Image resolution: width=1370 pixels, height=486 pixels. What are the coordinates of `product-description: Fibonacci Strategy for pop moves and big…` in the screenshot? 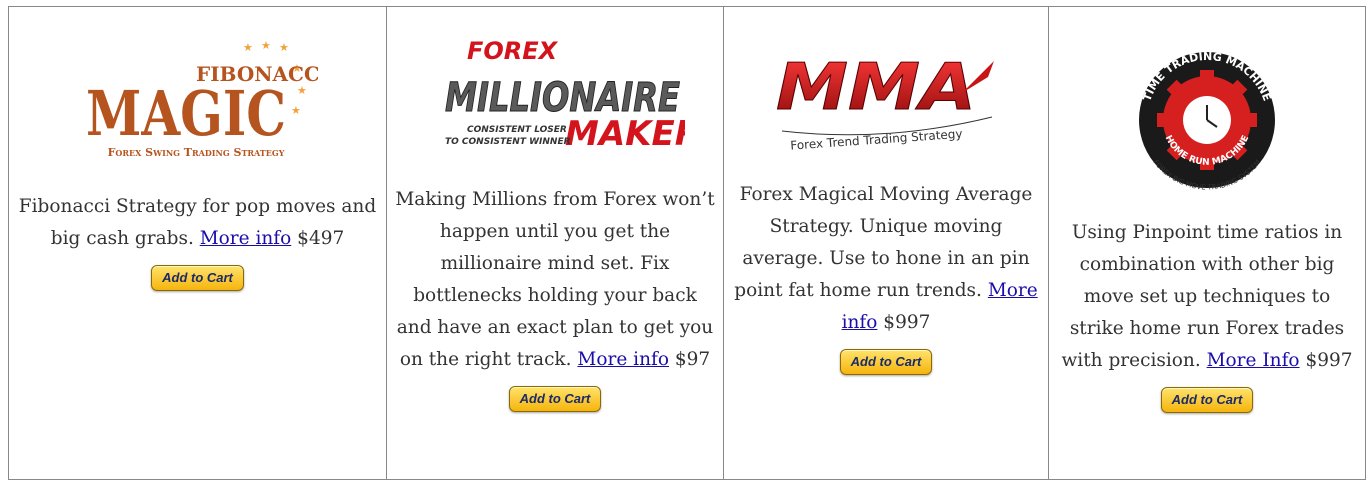 It's located at (197, 222).